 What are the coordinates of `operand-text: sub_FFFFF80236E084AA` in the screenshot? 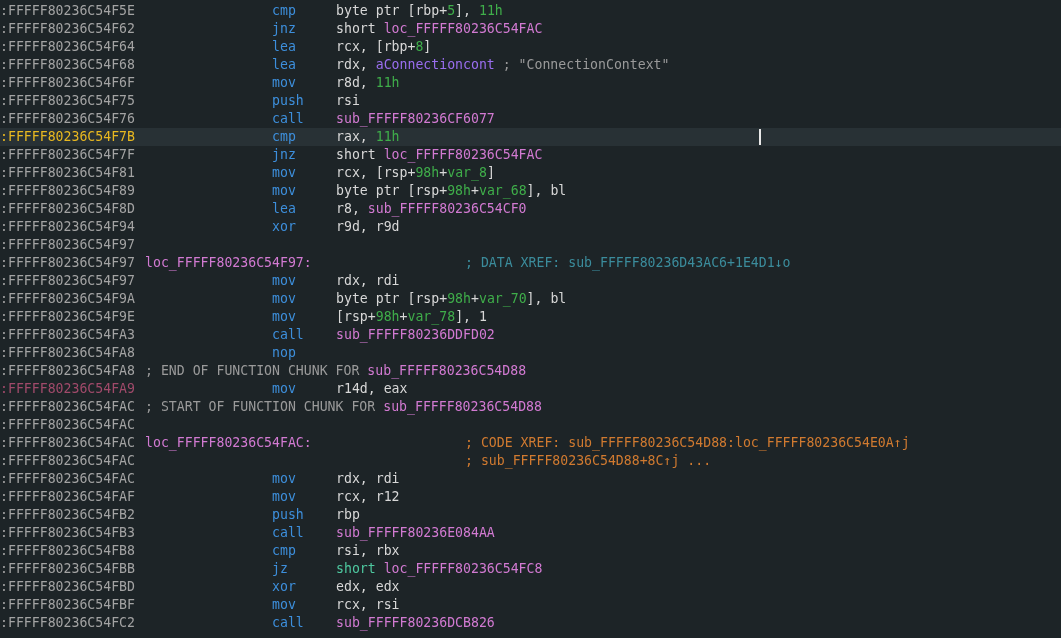 It's located at (415, 533).